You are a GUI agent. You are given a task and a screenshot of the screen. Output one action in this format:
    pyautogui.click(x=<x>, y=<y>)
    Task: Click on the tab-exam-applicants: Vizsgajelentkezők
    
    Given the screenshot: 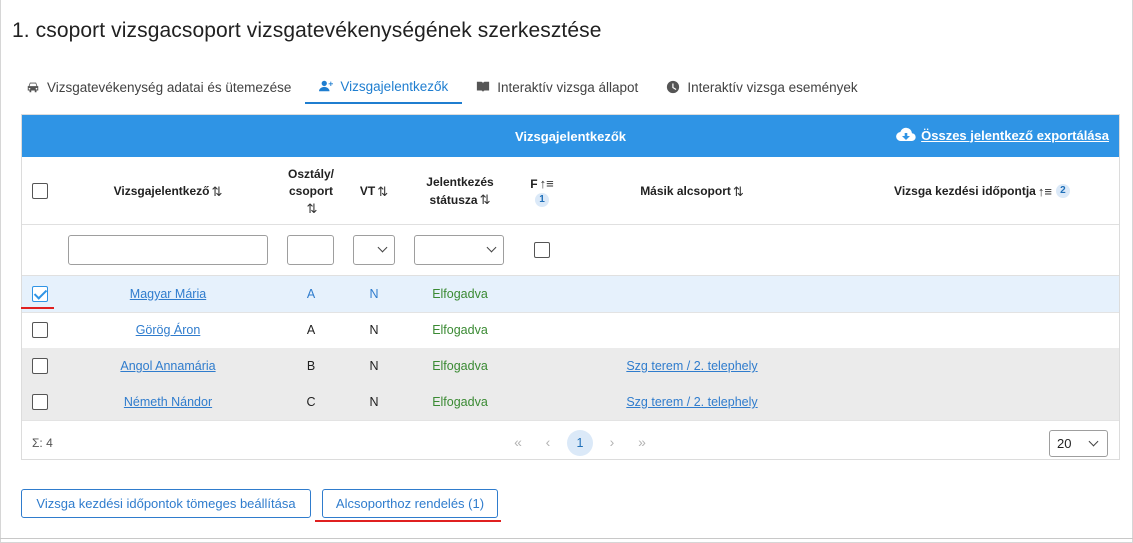 What is the action you would take?
    pyautogui.click(x=384, y=87)
    